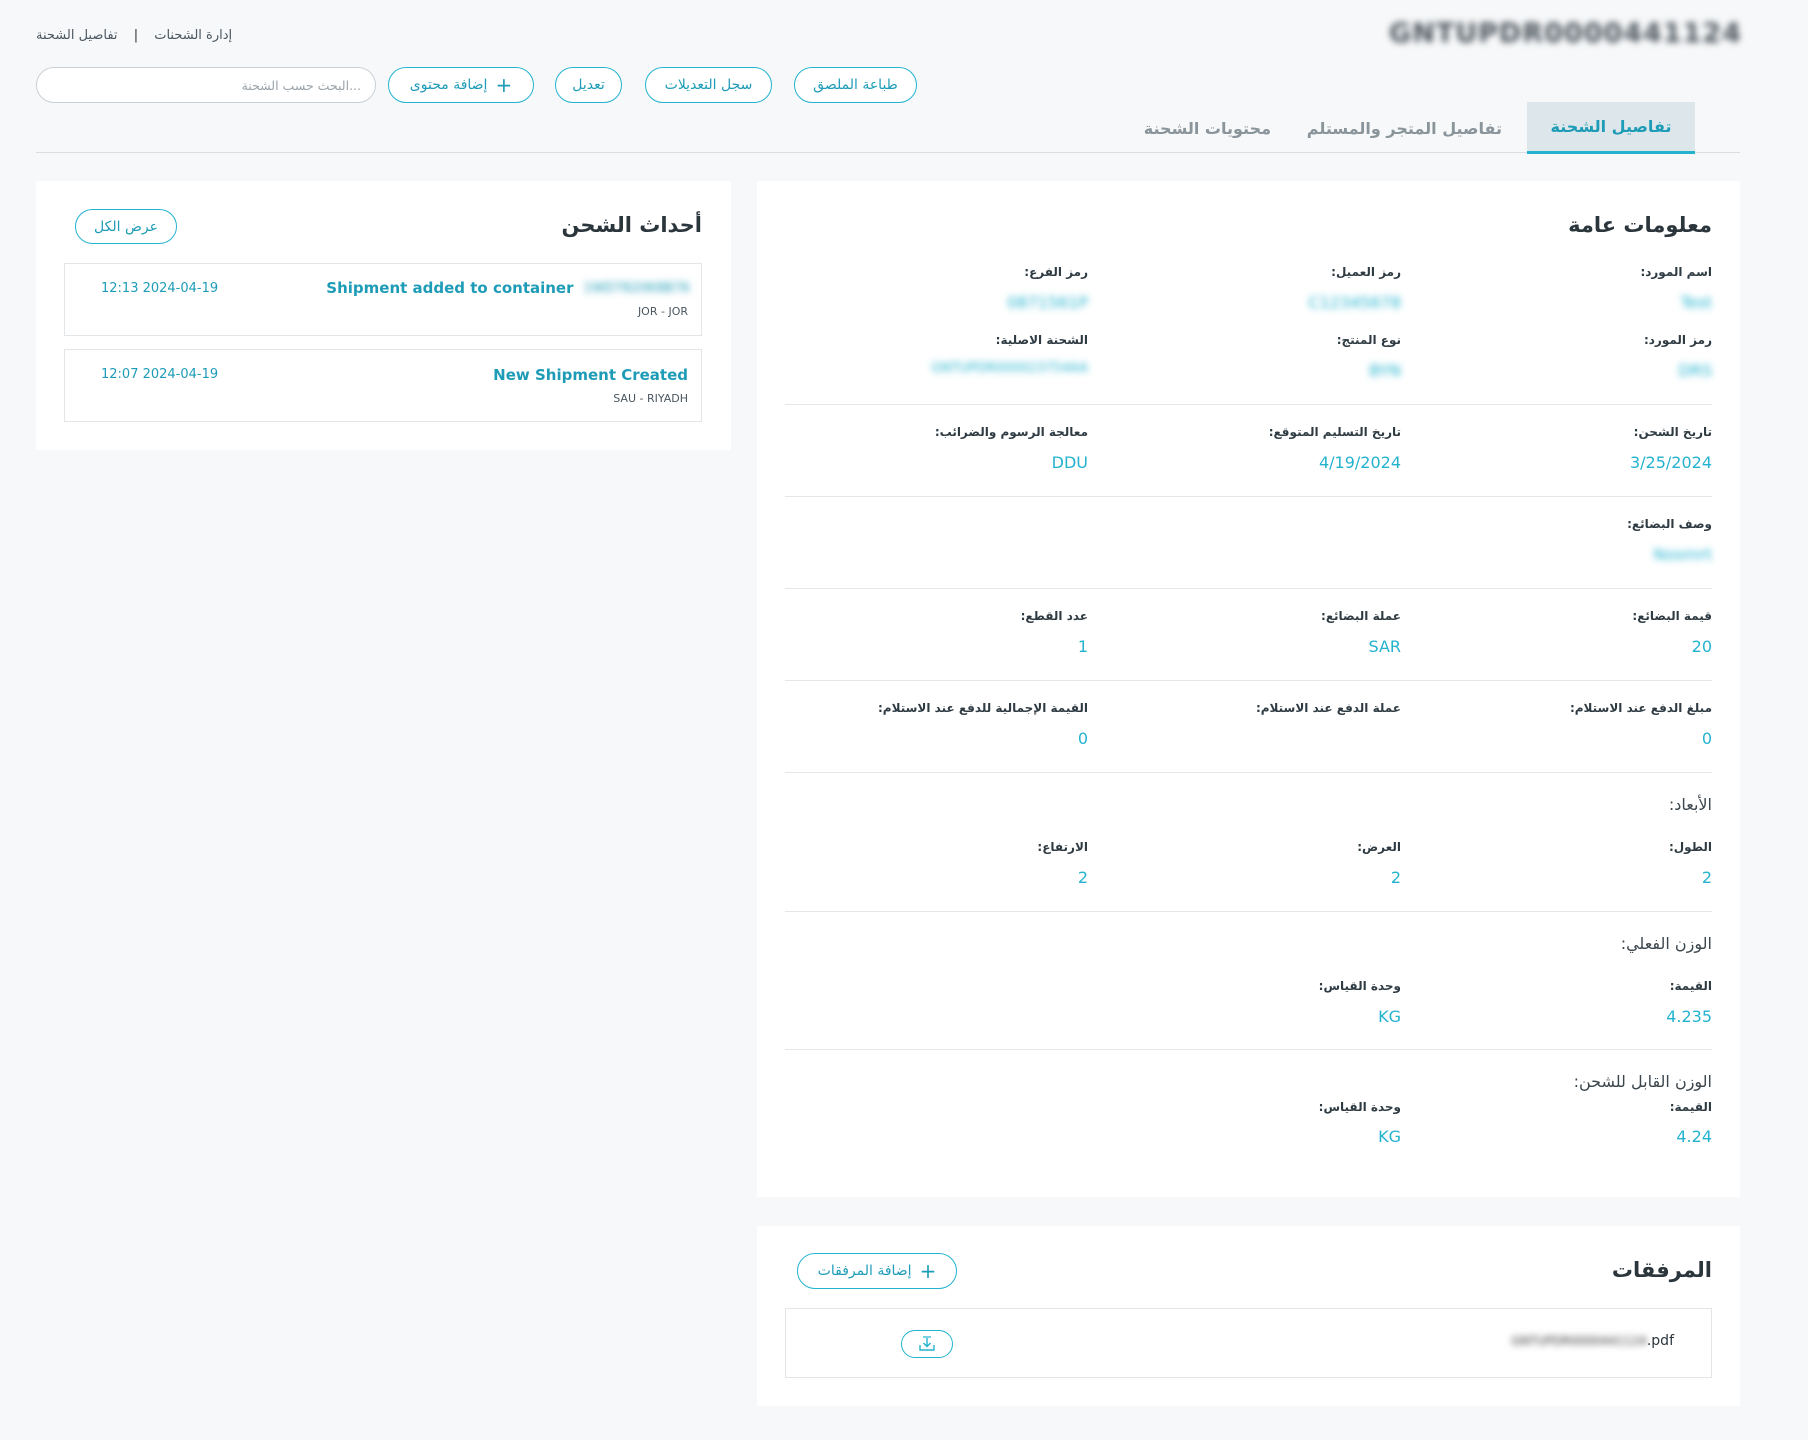  What do you see at coordinates (1640, 708) in the screenshot?
I see `cod-amount-label: مبلغ الدفع عند الاستلام:` at bounding box center [1640, 708].